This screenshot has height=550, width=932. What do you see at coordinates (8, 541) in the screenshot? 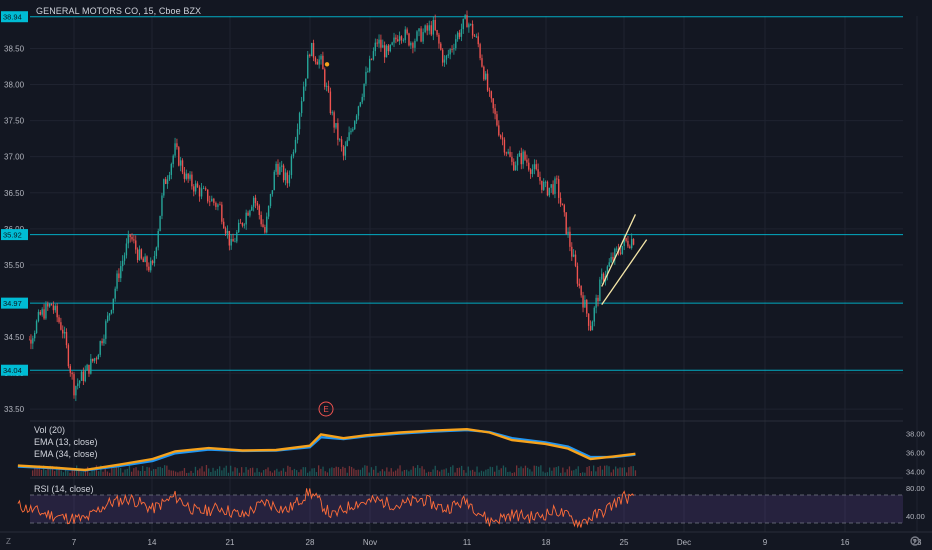
I see `zoom-reset-z: Z` at bounding box center [8, 541].